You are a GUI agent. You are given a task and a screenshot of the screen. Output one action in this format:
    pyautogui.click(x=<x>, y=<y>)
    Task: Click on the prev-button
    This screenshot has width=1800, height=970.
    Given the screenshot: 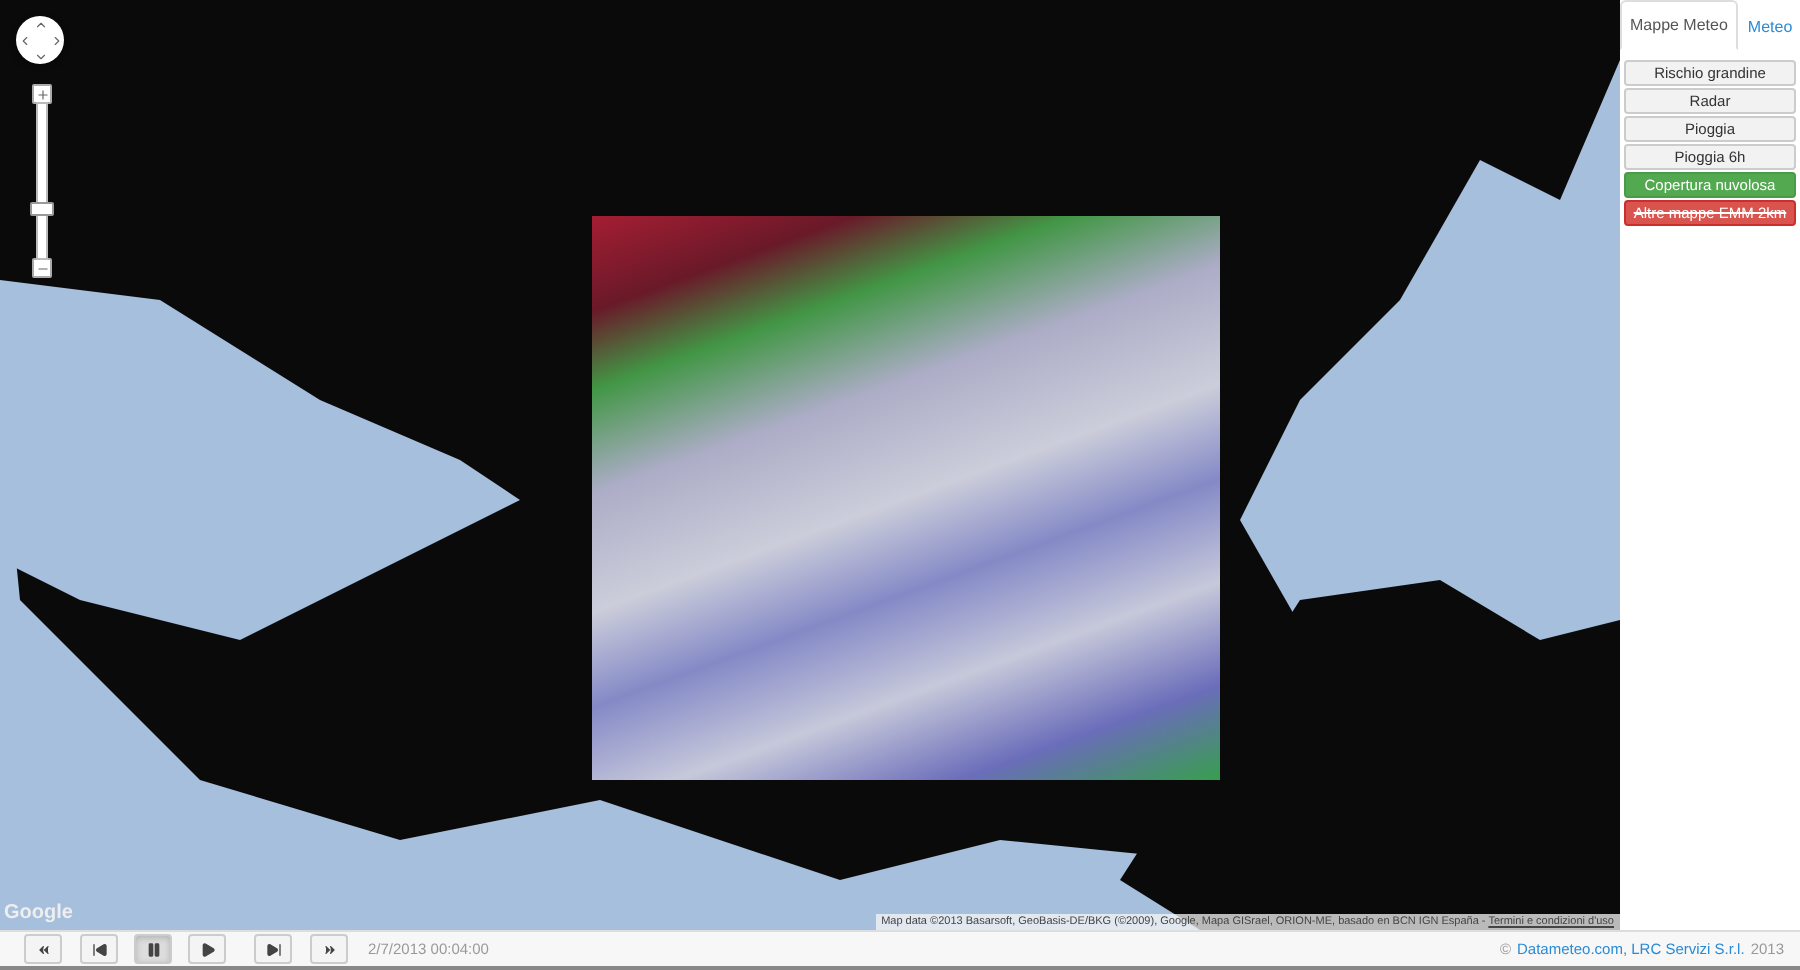 What is the action you would take?
    pyautogui.click(x=99, y=949)
    